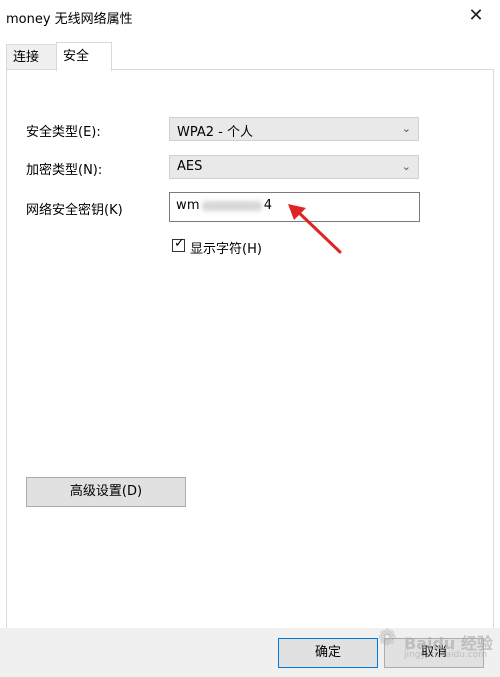  I want to click on show-characters-checkbox: ✓, so click(178, 244).